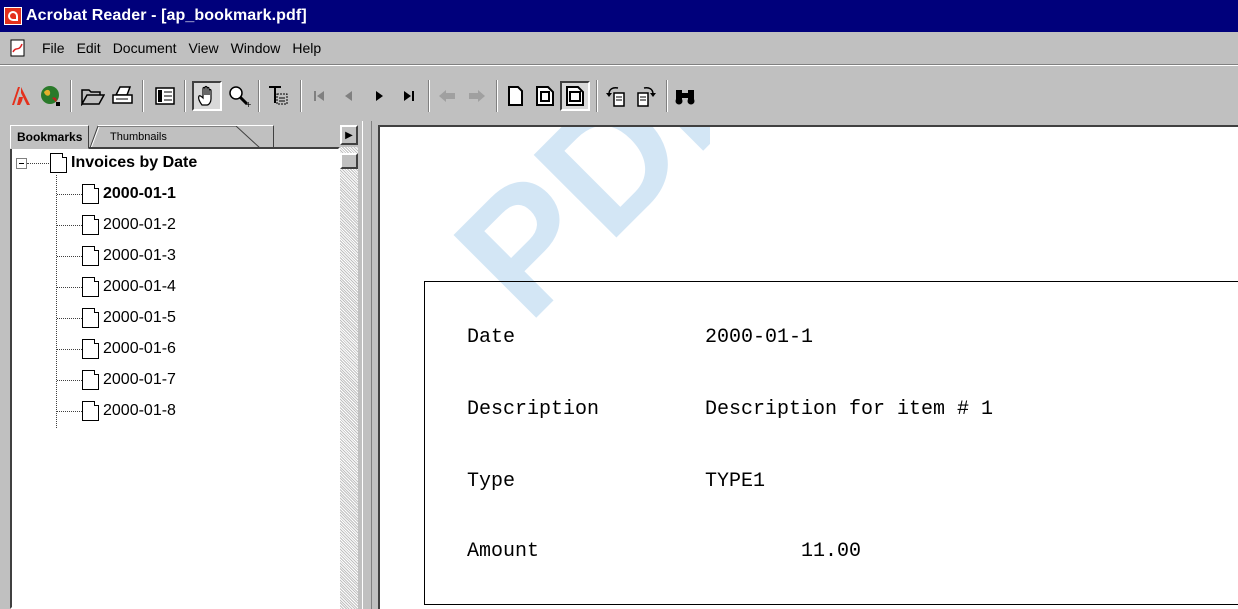 This screenshot has width=1238, height=609. I want to click on menu-edit: Edit, so click(89, 48).